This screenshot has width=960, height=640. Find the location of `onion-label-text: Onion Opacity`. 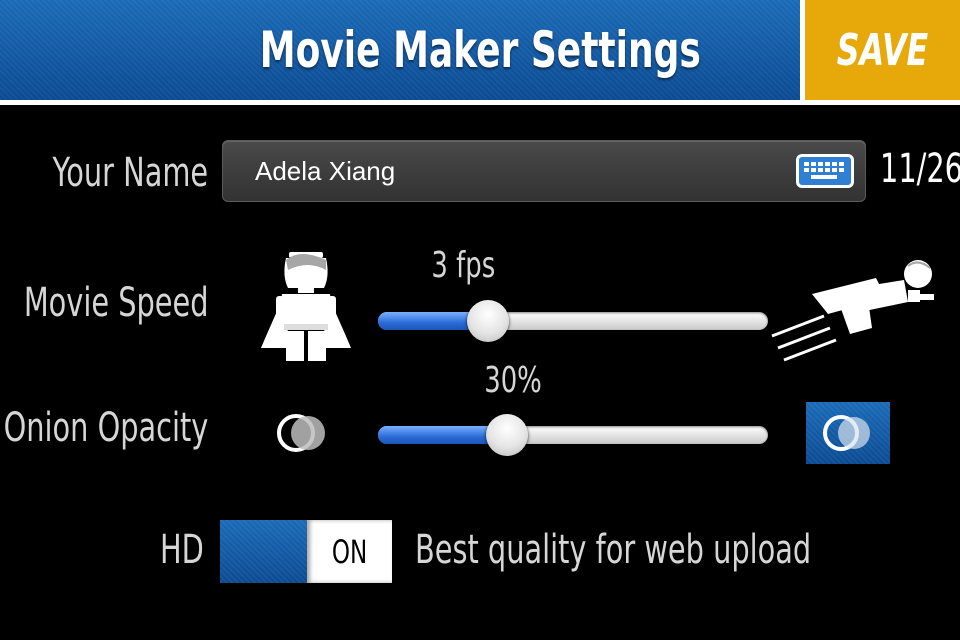

onion-label-text: Onion Opacity is located at coordinates (105, 428).